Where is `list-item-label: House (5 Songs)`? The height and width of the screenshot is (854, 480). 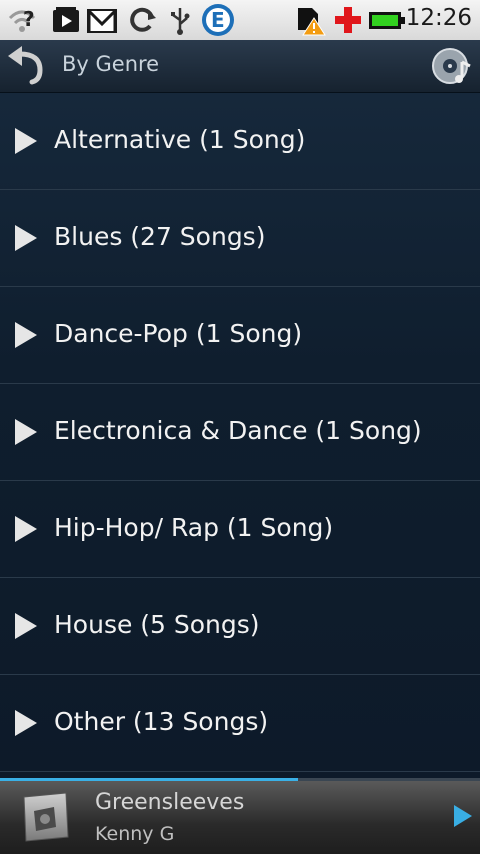 list-item-label: House (5 Songs) is located at coordinates (157, 624).